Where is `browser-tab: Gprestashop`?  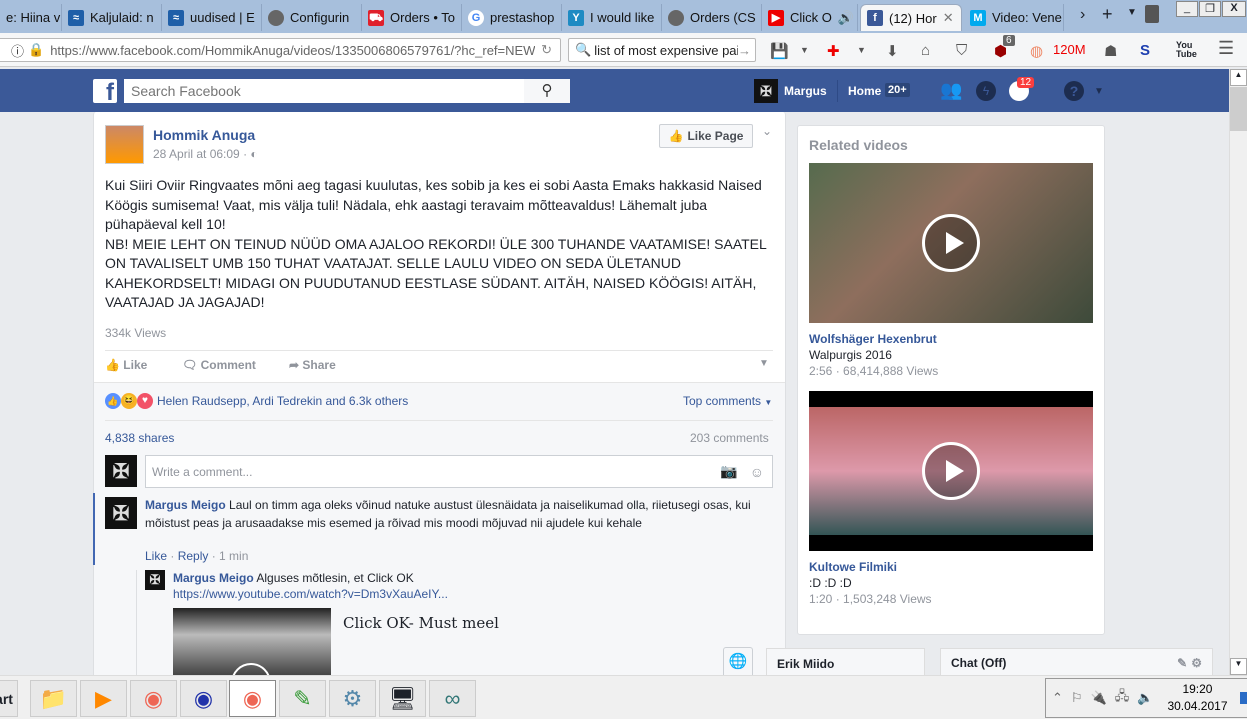 browser-tab: Gprestashop is located at coordinates (512, 17).